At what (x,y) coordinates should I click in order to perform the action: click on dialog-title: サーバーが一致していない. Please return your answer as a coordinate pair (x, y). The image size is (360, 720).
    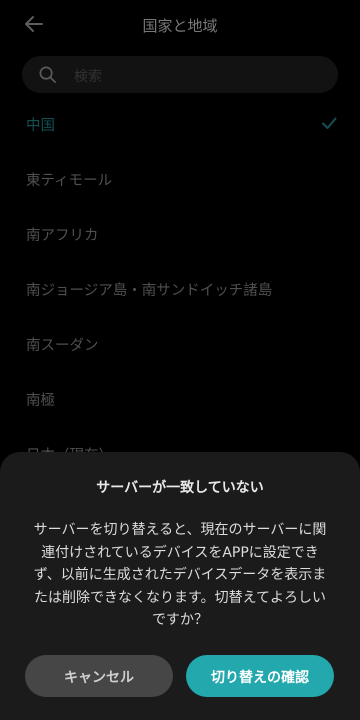
    Looking at the image, I should click on (180, 488).